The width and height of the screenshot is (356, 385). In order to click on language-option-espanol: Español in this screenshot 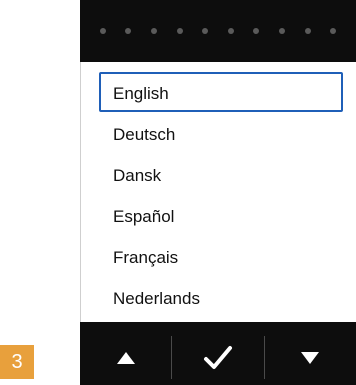, I will do `click(221, 215)`.